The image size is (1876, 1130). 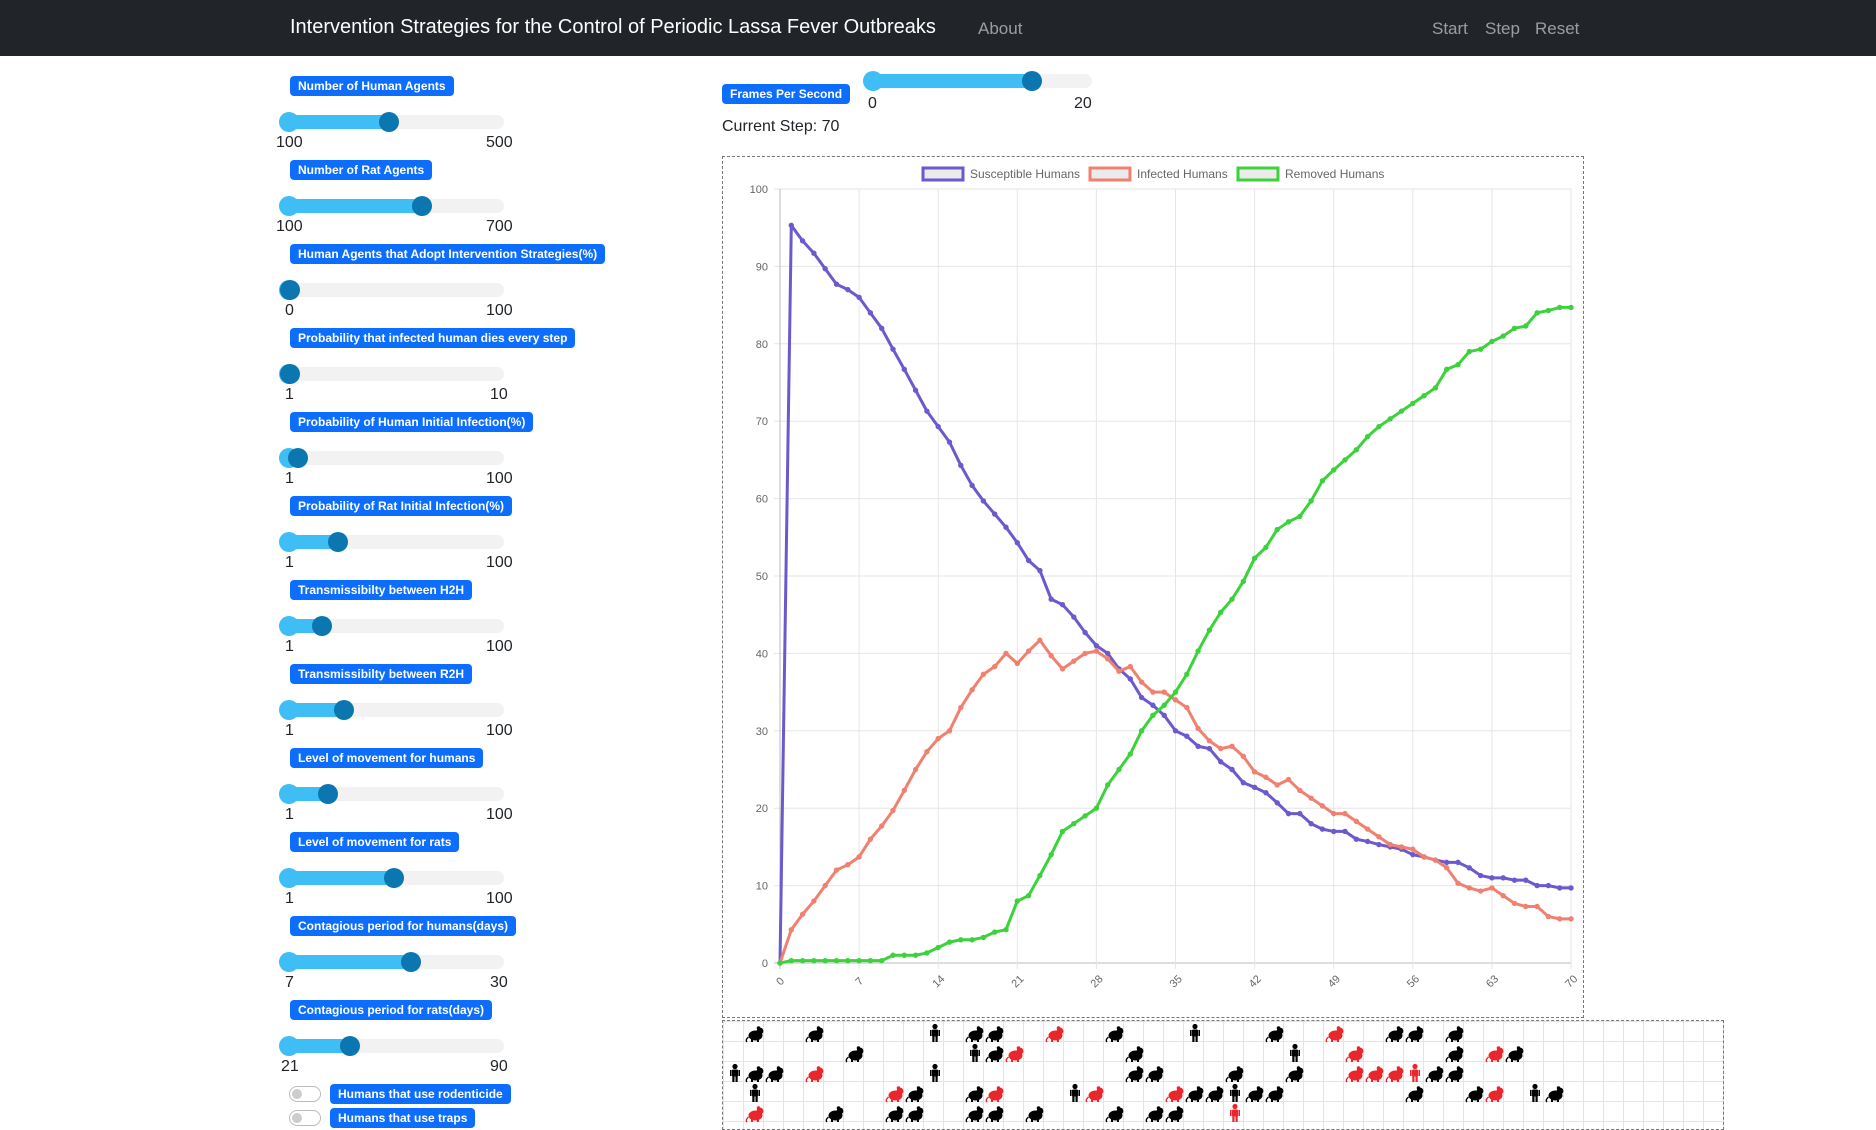 What do you see at coordinates (403, 1118) in the screenshot?
I see `humans-that-use-traps-label: Humans that use traps` at bounding box center [403, 1118].